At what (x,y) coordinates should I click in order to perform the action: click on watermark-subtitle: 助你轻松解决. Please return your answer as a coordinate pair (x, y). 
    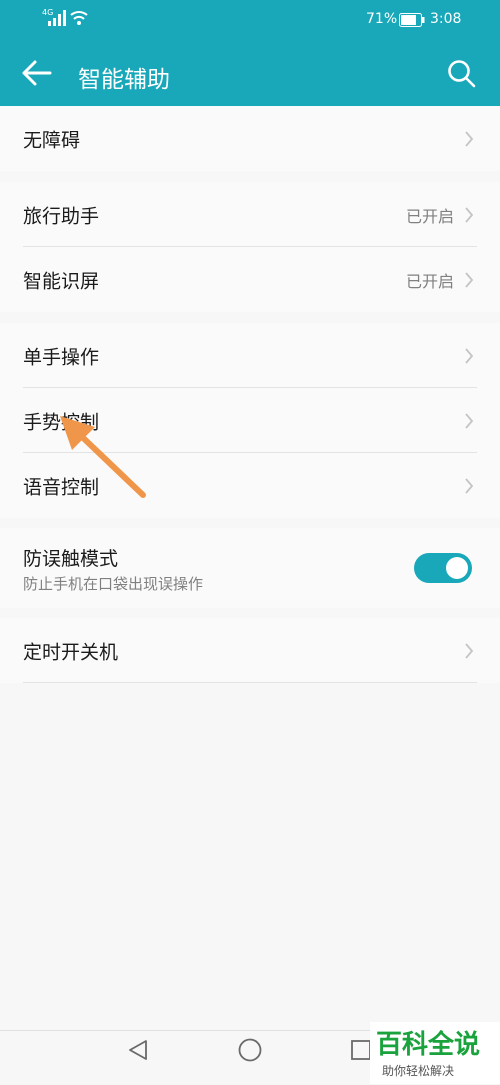
    Looking at the image, I should click on (418, 1071).